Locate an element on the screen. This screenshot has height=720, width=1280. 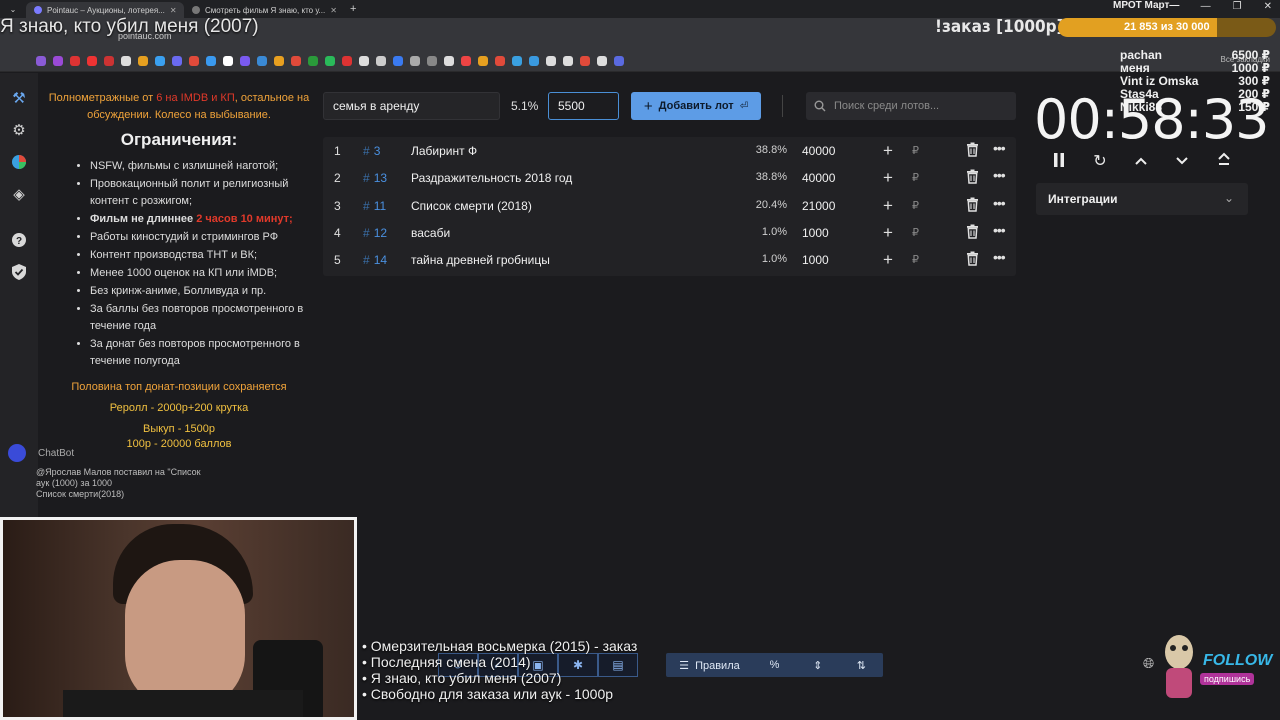
rules-button: ☰ Правила is located at coordinates (709, 665).